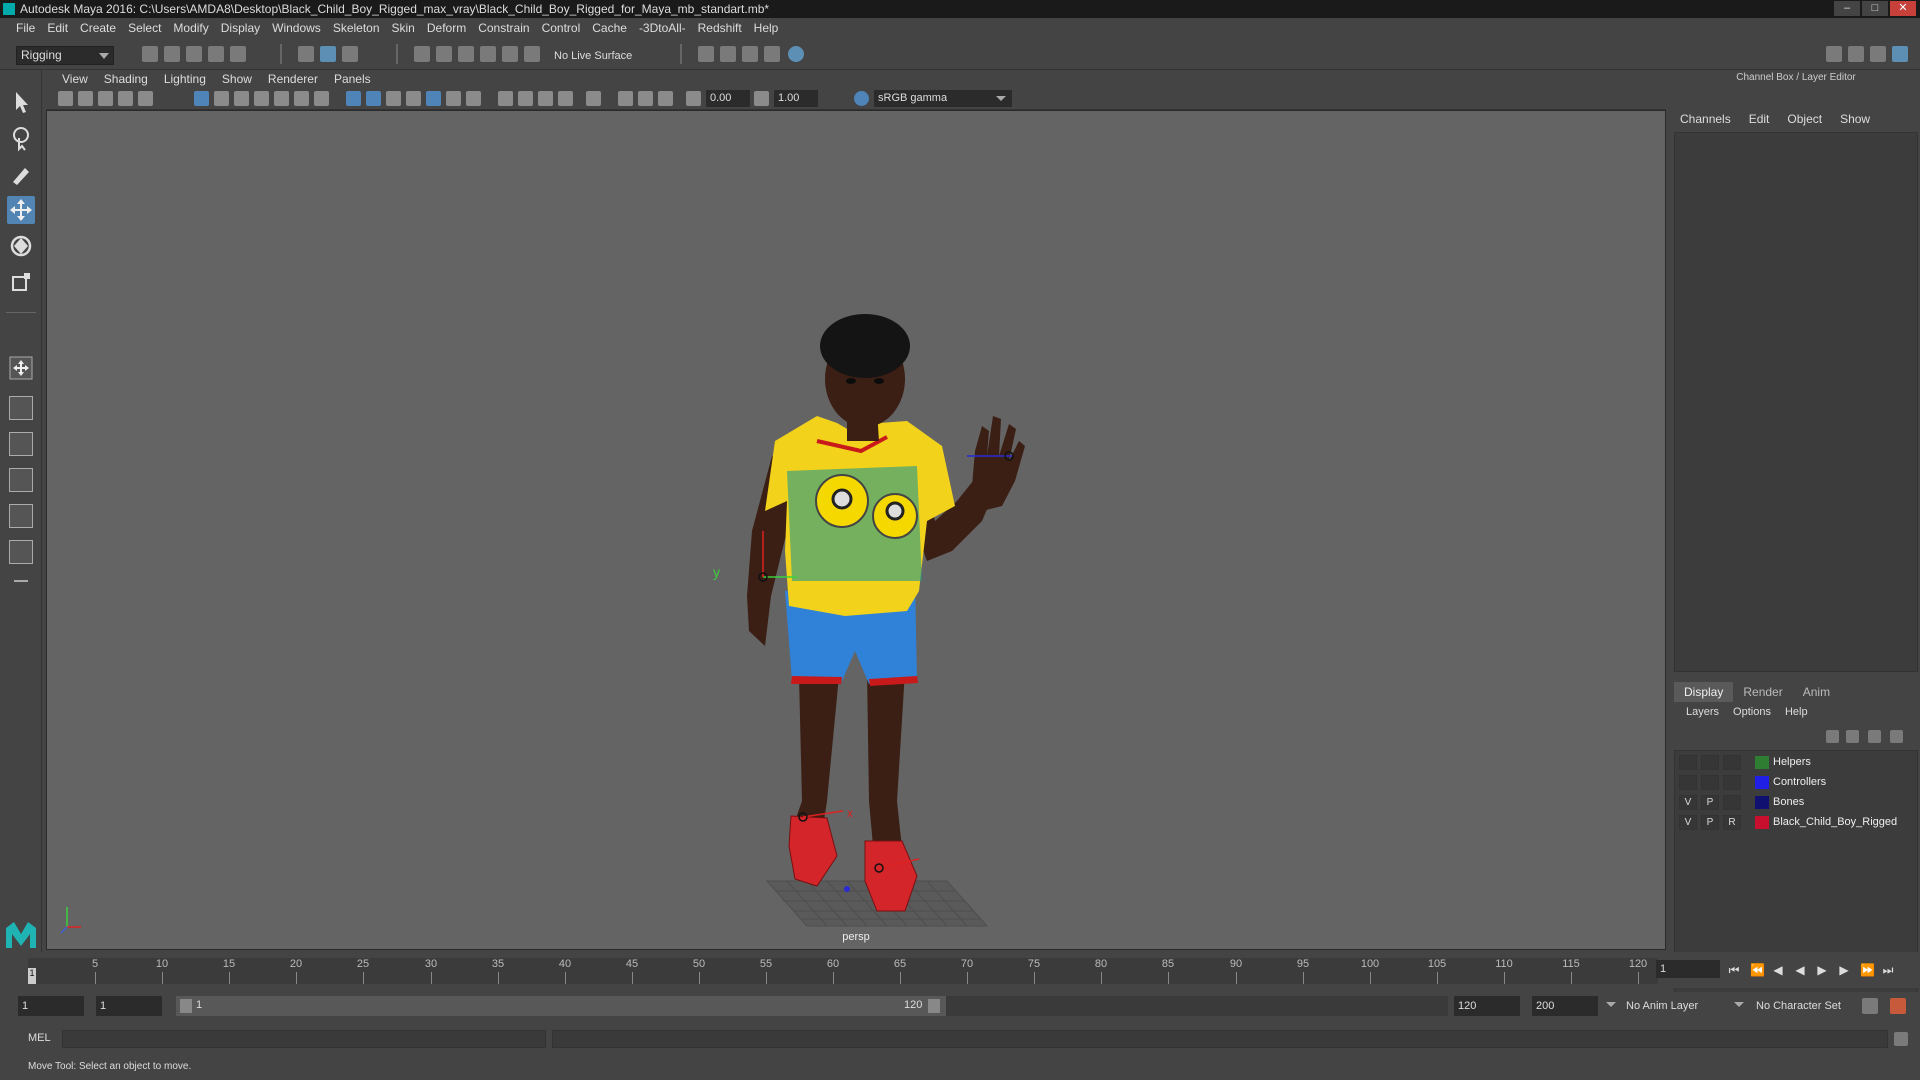 The height and width of the screenshot is (1080, 1920). What do you see at coordinates (1807, 1006) in the screenshot?
I see `character-set-select: No Character Set` at bounding box center [1807, 1006].